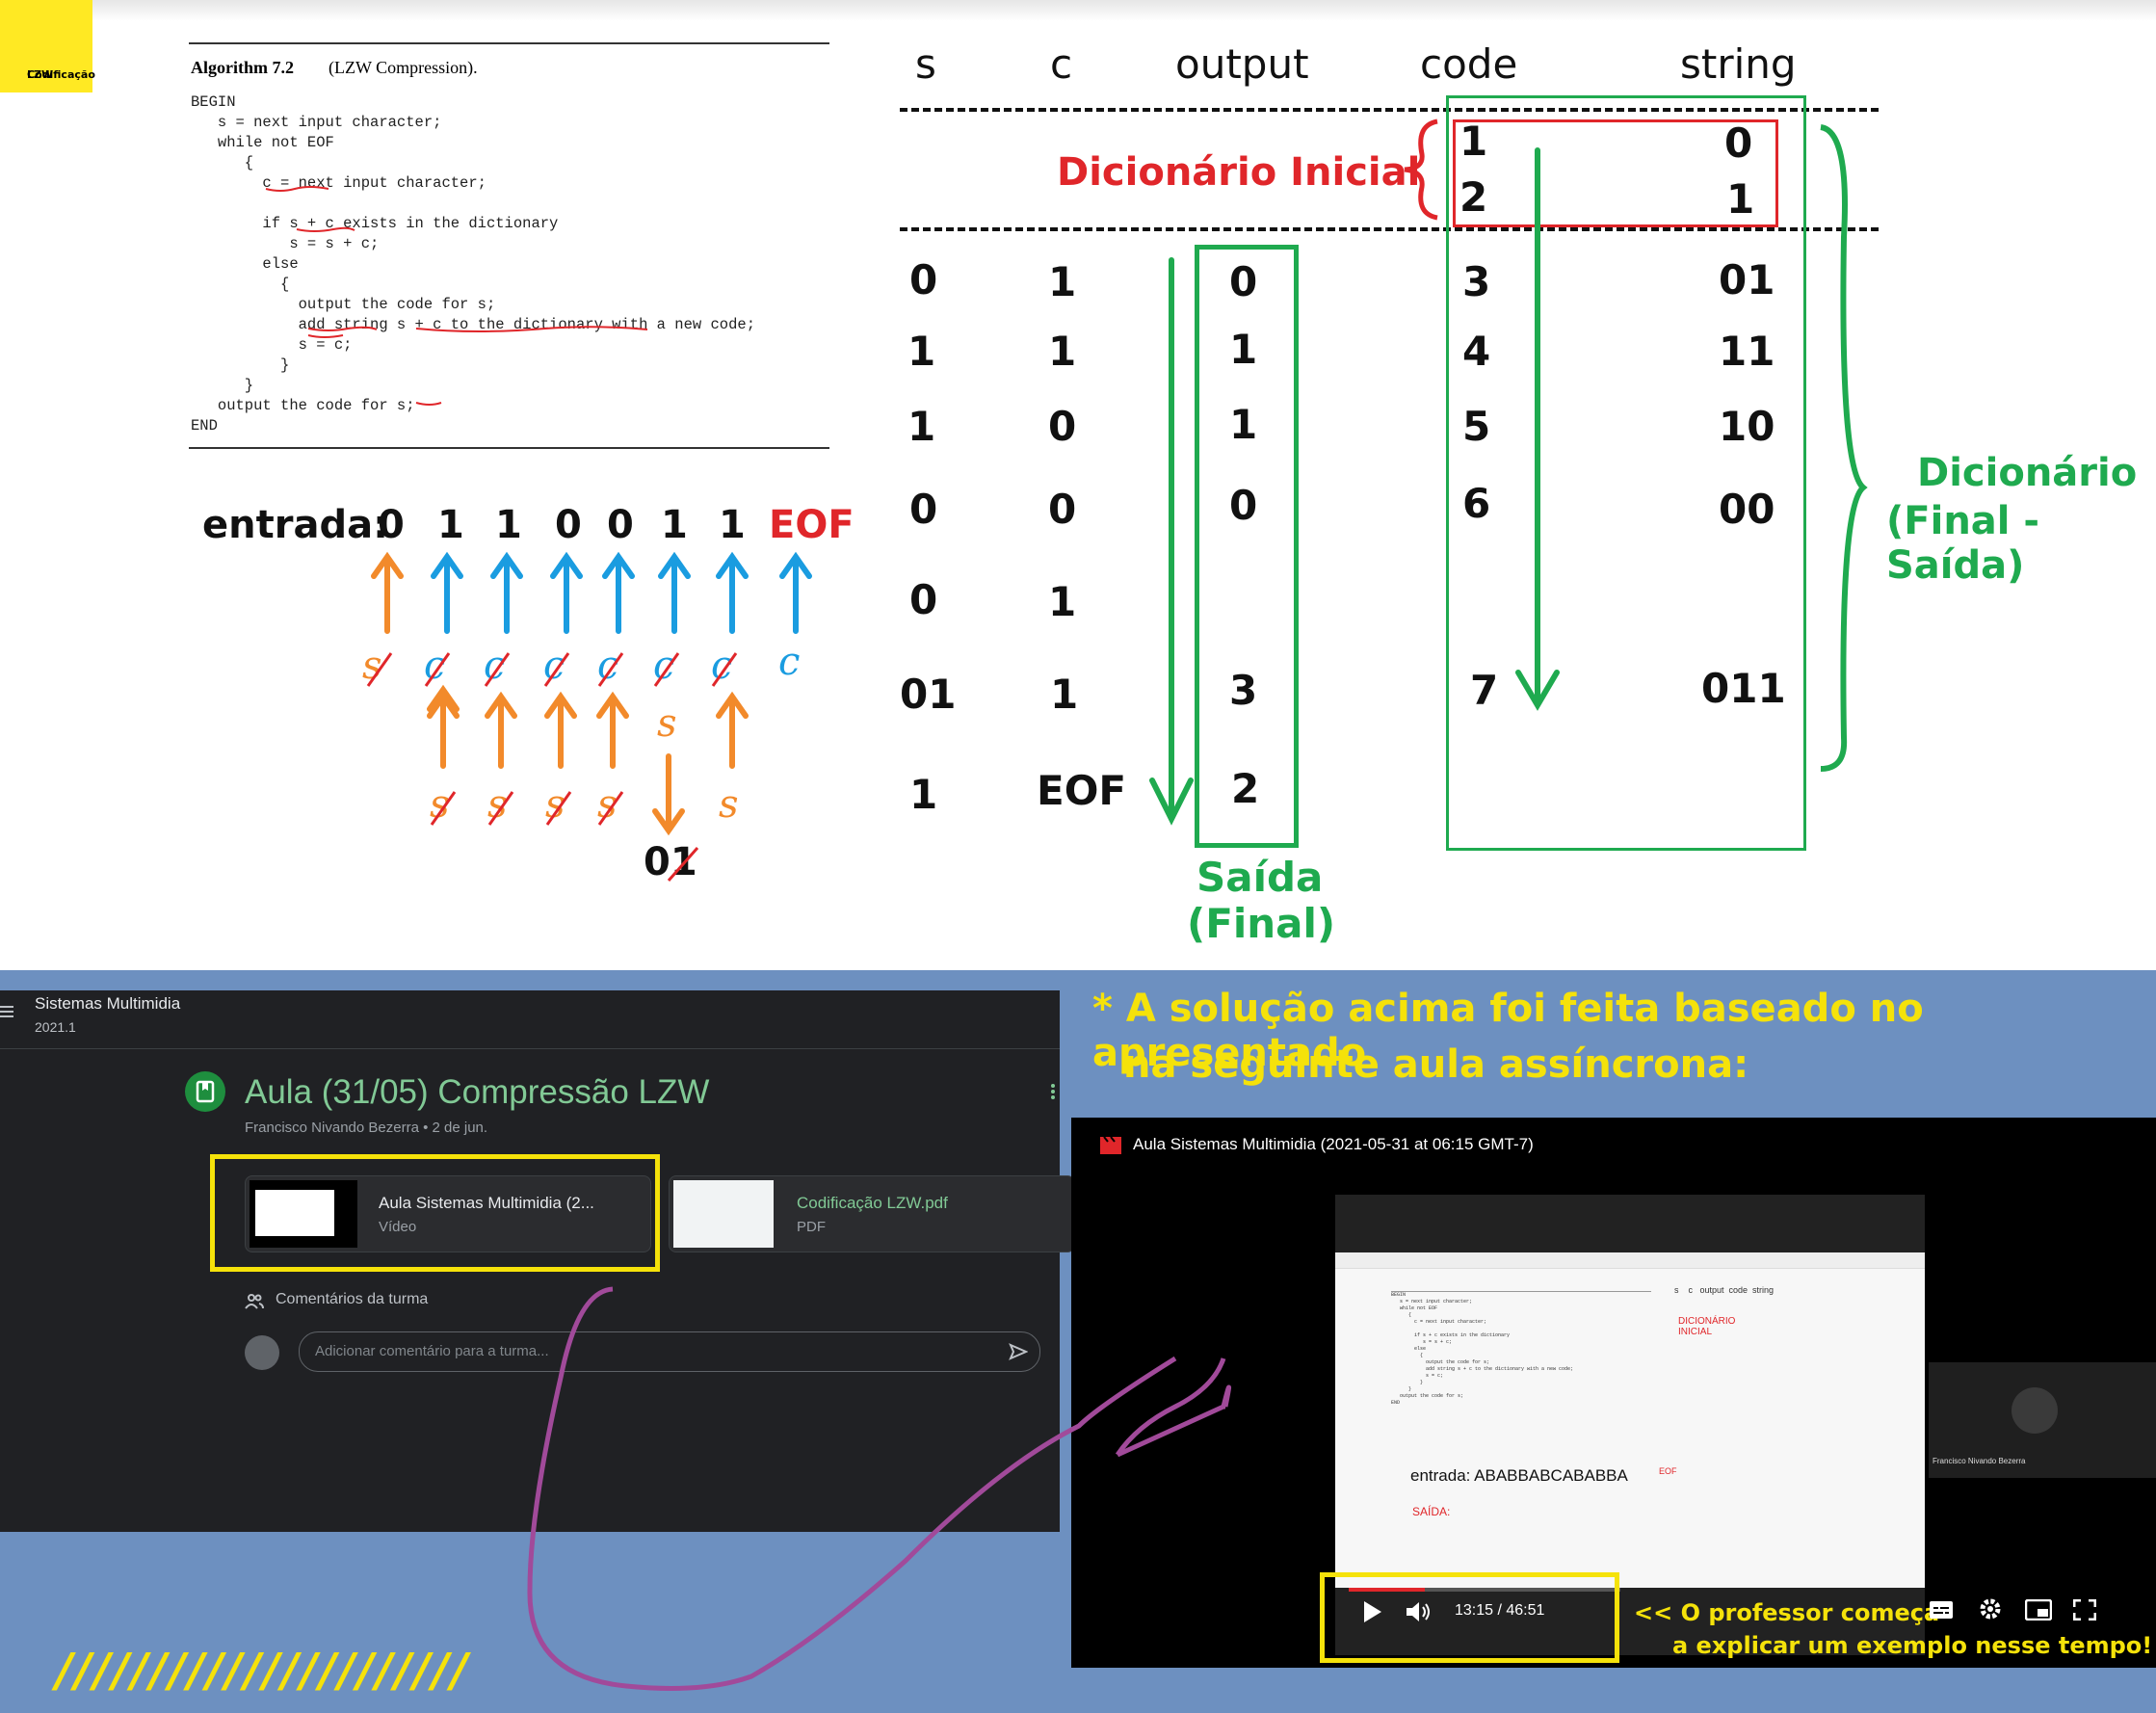 Image resolution: width=2156 pixels, height=1713 pixels. I want to click on menu-icon, so click(7, 1011).